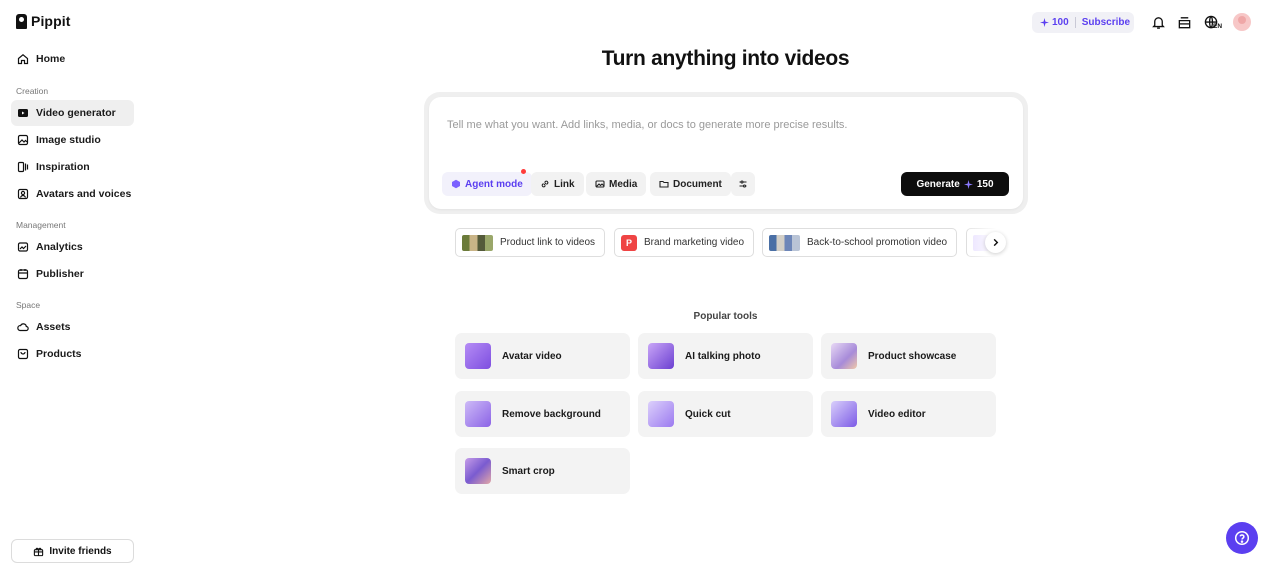 Image resolution: width=1280 pixels, height=574 pixels. What do you see at coordinates (542, 414) in the screenshot?
I see `tool-card-remove-background: Remove background` at bounding box center [542, 414].